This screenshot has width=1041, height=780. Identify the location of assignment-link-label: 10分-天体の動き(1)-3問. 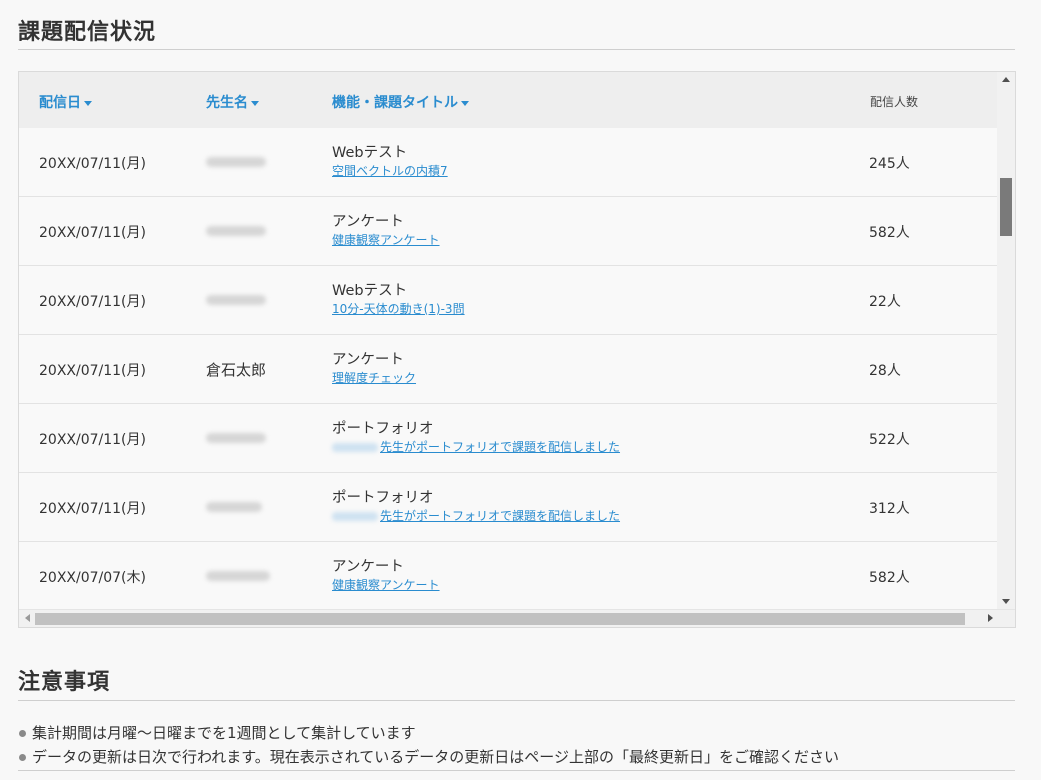
(398, 309).